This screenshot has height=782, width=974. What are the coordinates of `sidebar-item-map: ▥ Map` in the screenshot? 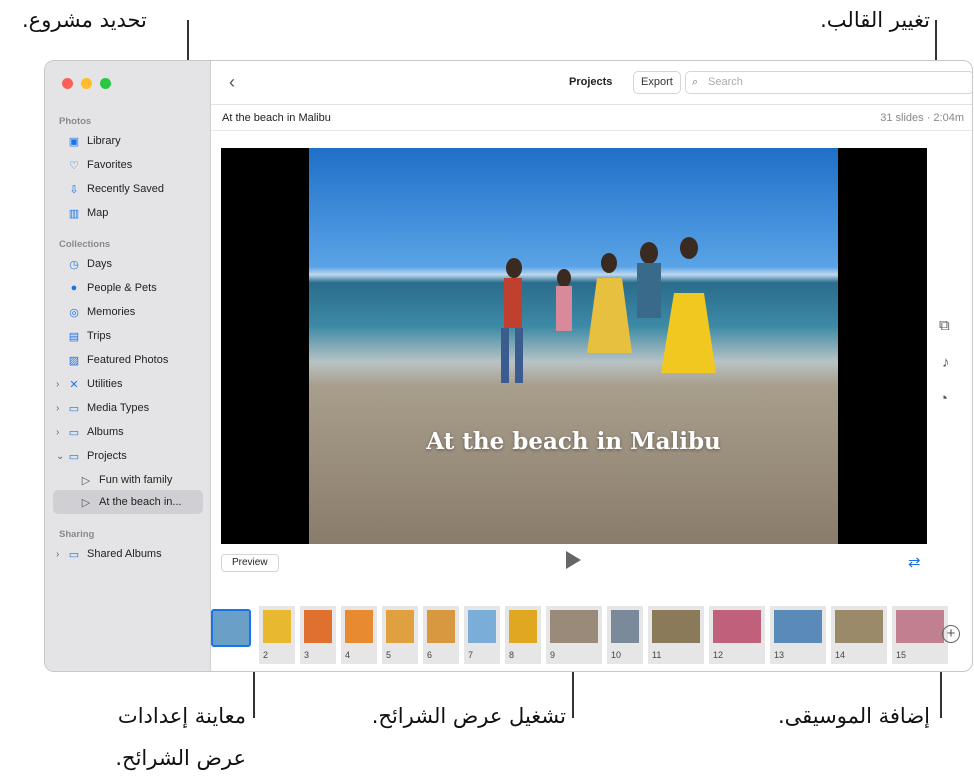 It's located at (128, 213).